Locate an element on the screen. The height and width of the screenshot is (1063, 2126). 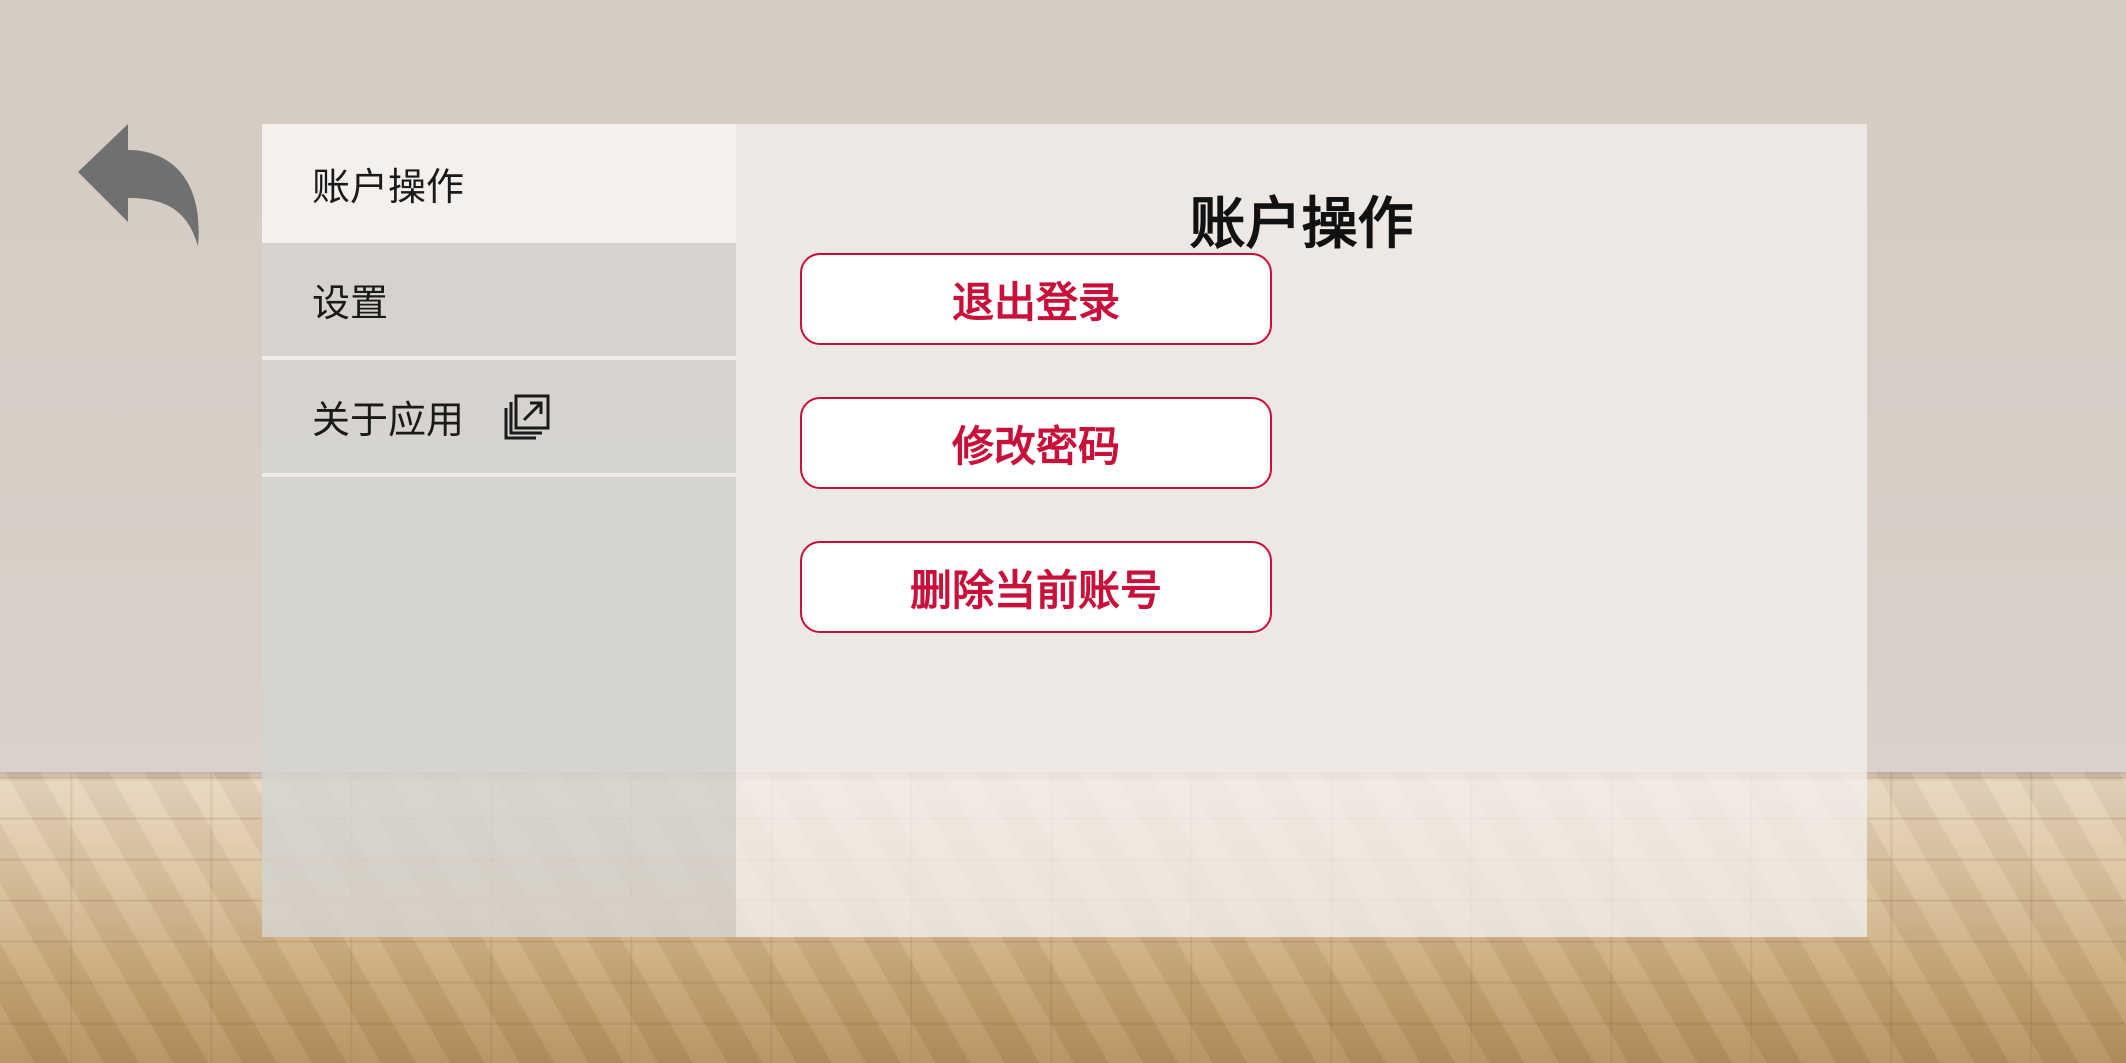
back-arrow-icon is located at coordinates (138, 185).